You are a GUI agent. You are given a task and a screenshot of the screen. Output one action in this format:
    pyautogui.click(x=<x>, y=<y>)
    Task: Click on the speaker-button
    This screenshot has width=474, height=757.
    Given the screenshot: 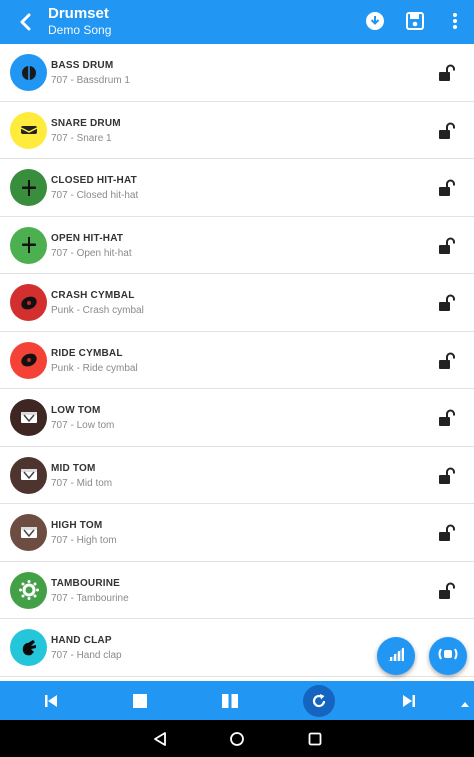 What is the action you would take?
    pyautogui.click(x=448, y=656)
    